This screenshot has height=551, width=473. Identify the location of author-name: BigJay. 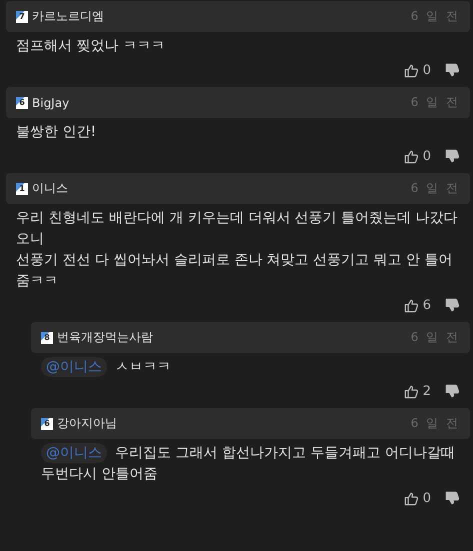
(51, 103).